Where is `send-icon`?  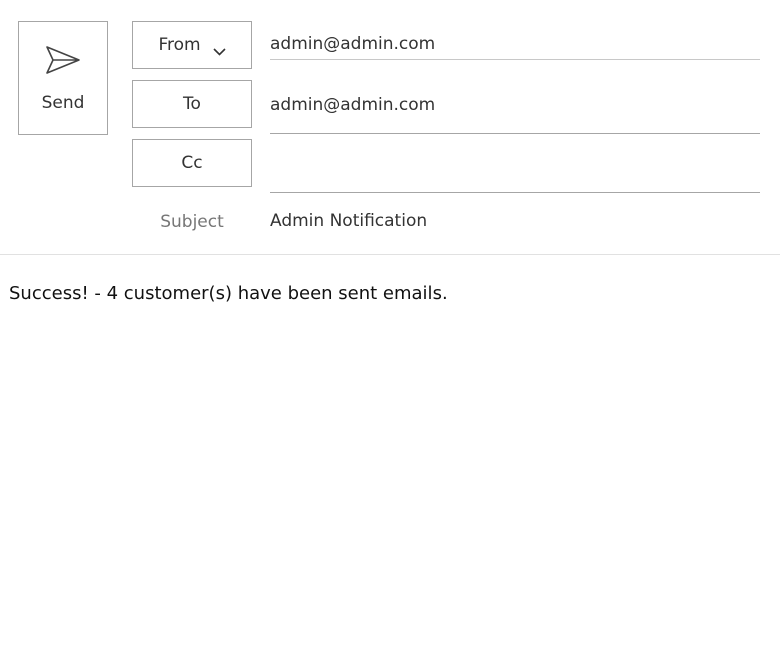
send-icon is located at coordinates (63, 60).